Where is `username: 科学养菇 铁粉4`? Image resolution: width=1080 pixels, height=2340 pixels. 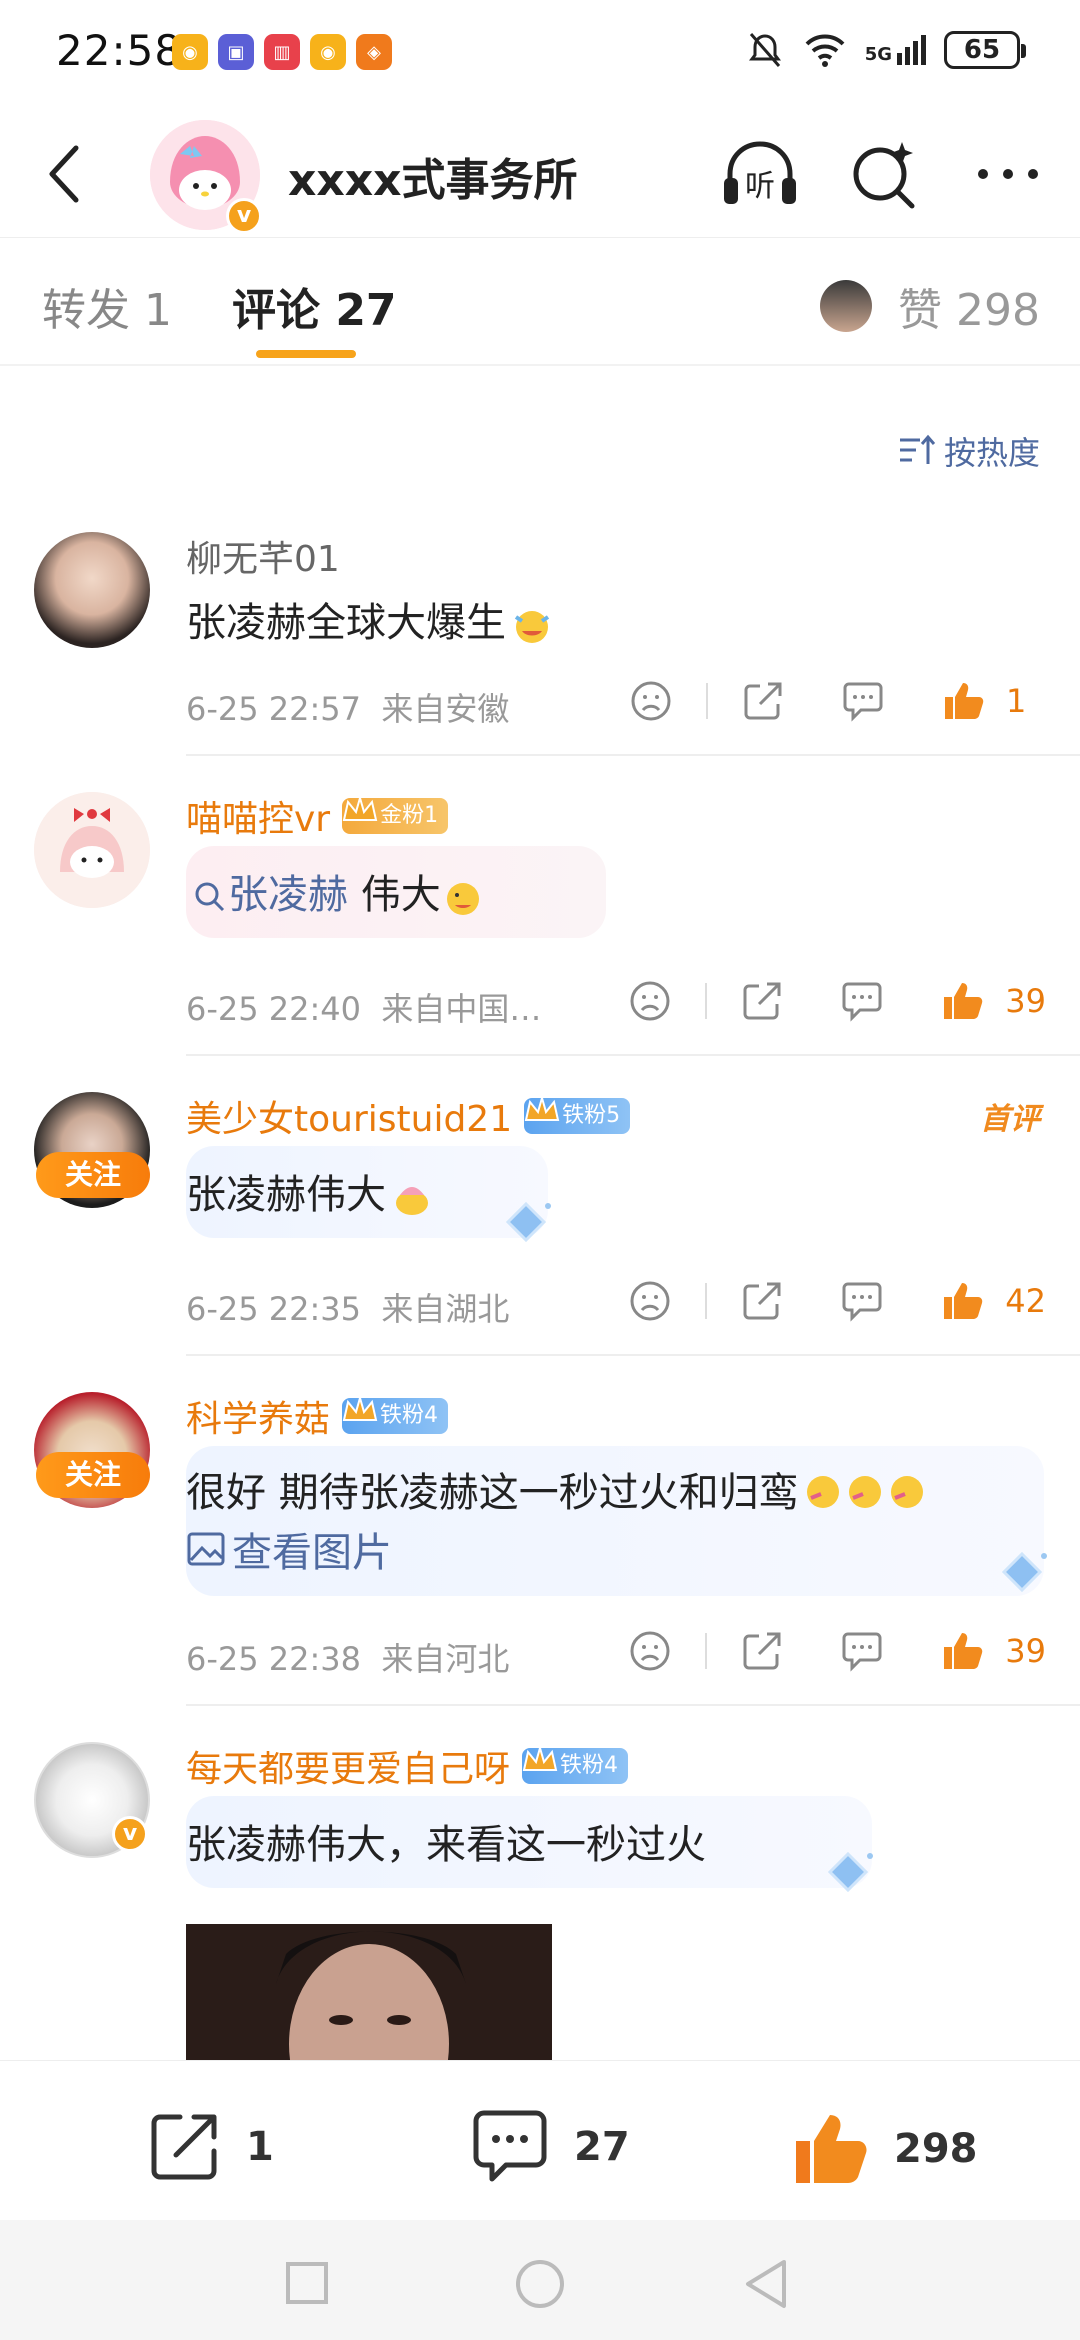
username: 科学养菇 铁粉4 is located at coordinates (317, 1416).